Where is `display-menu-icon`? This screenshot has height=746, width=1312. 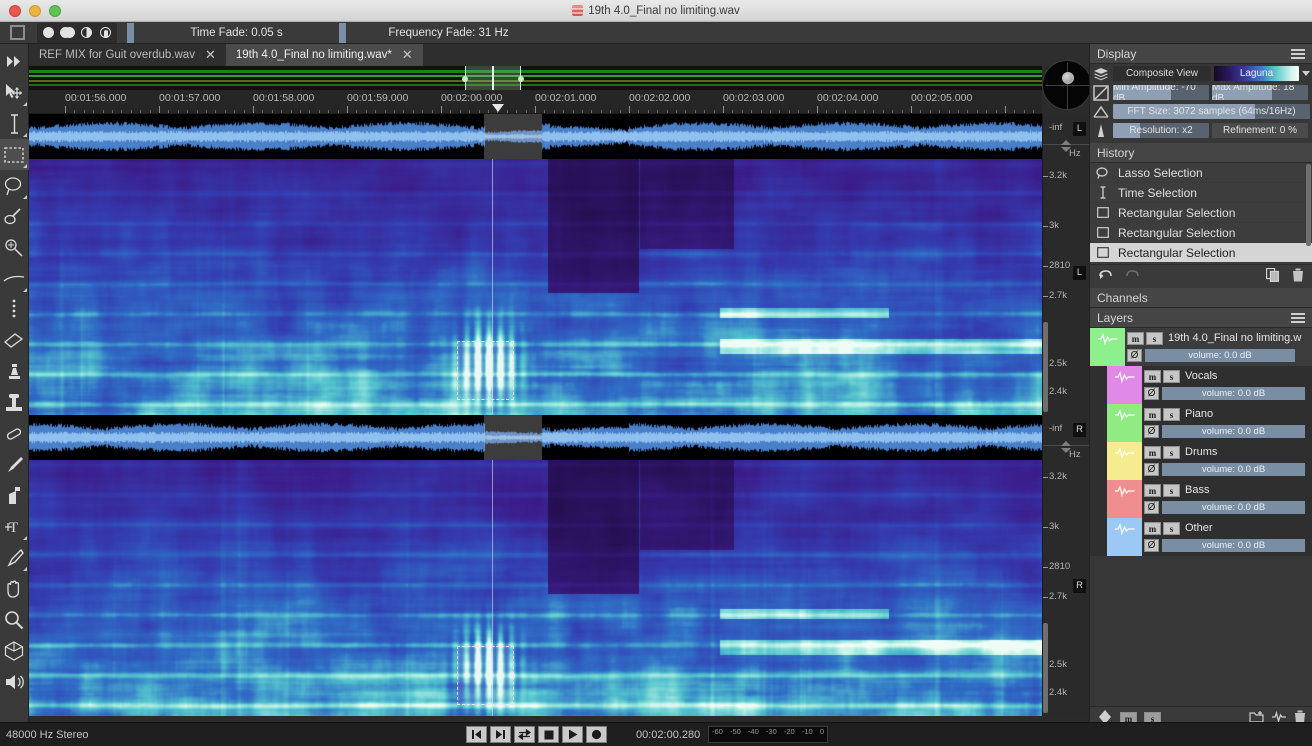 display-menu-icon is located at coordinates (1298, 53).